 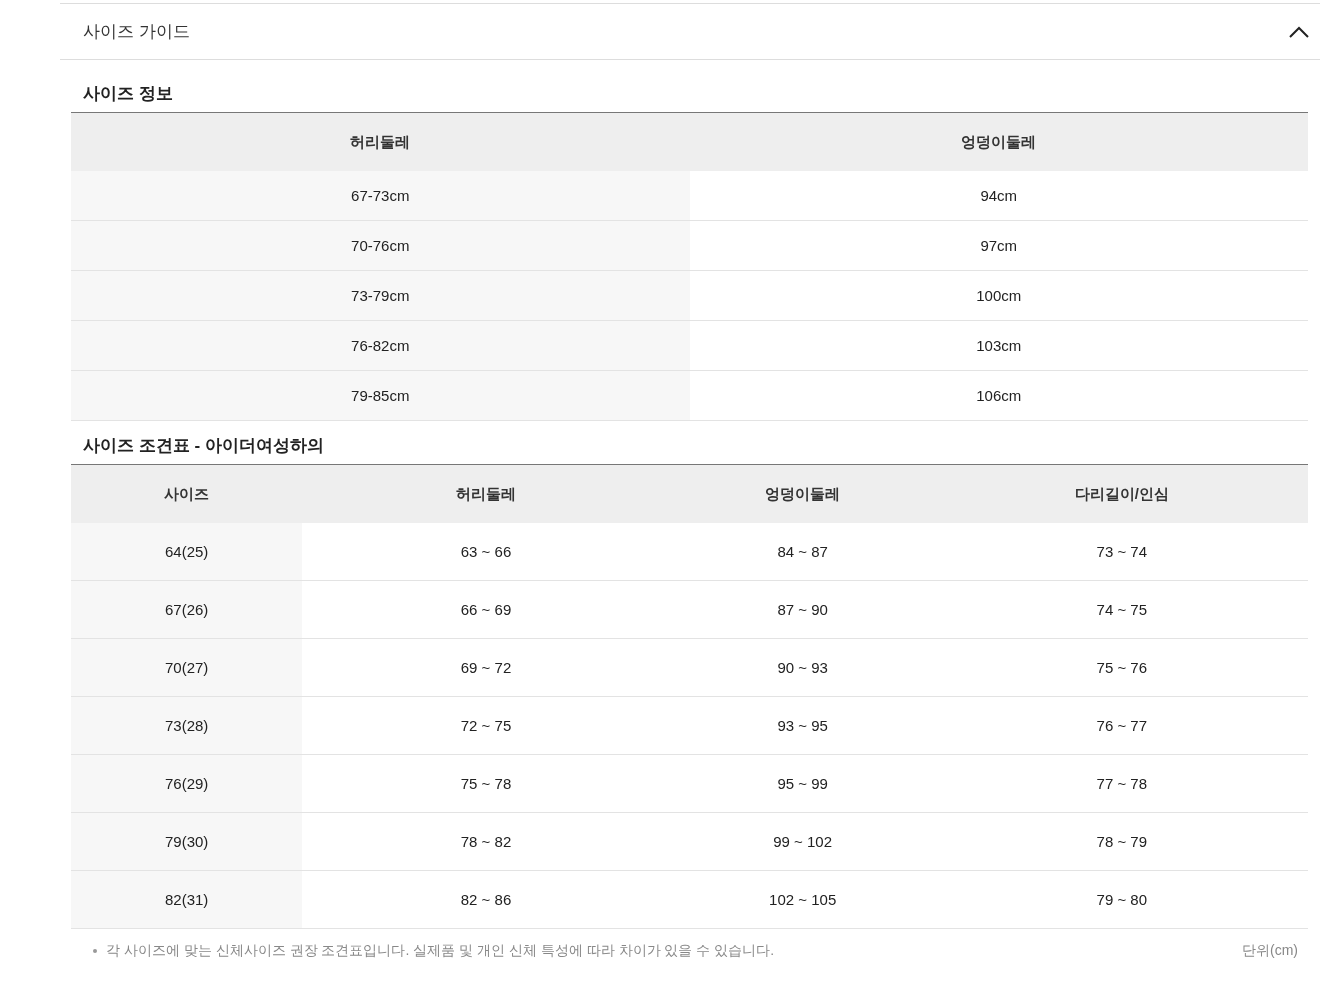 What do you see at coordinates (802, 552) in the screenshot?
I see `table-cell: 84 ~ 87` at bounding box center [802, 552].